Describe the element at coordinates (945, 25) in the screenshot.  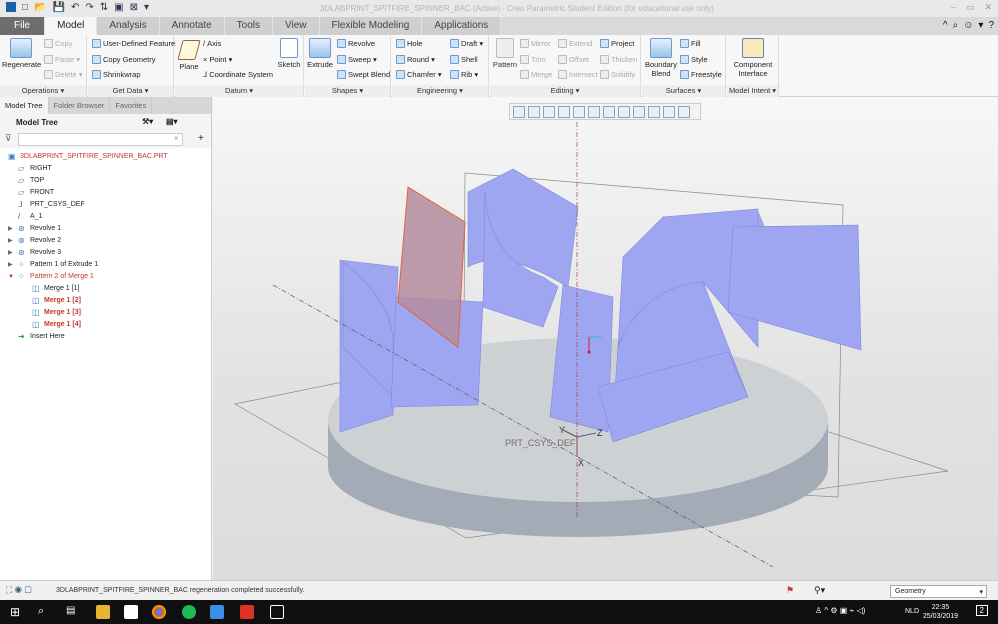
I see `minimize-ribbon-icon: ^` at that location.